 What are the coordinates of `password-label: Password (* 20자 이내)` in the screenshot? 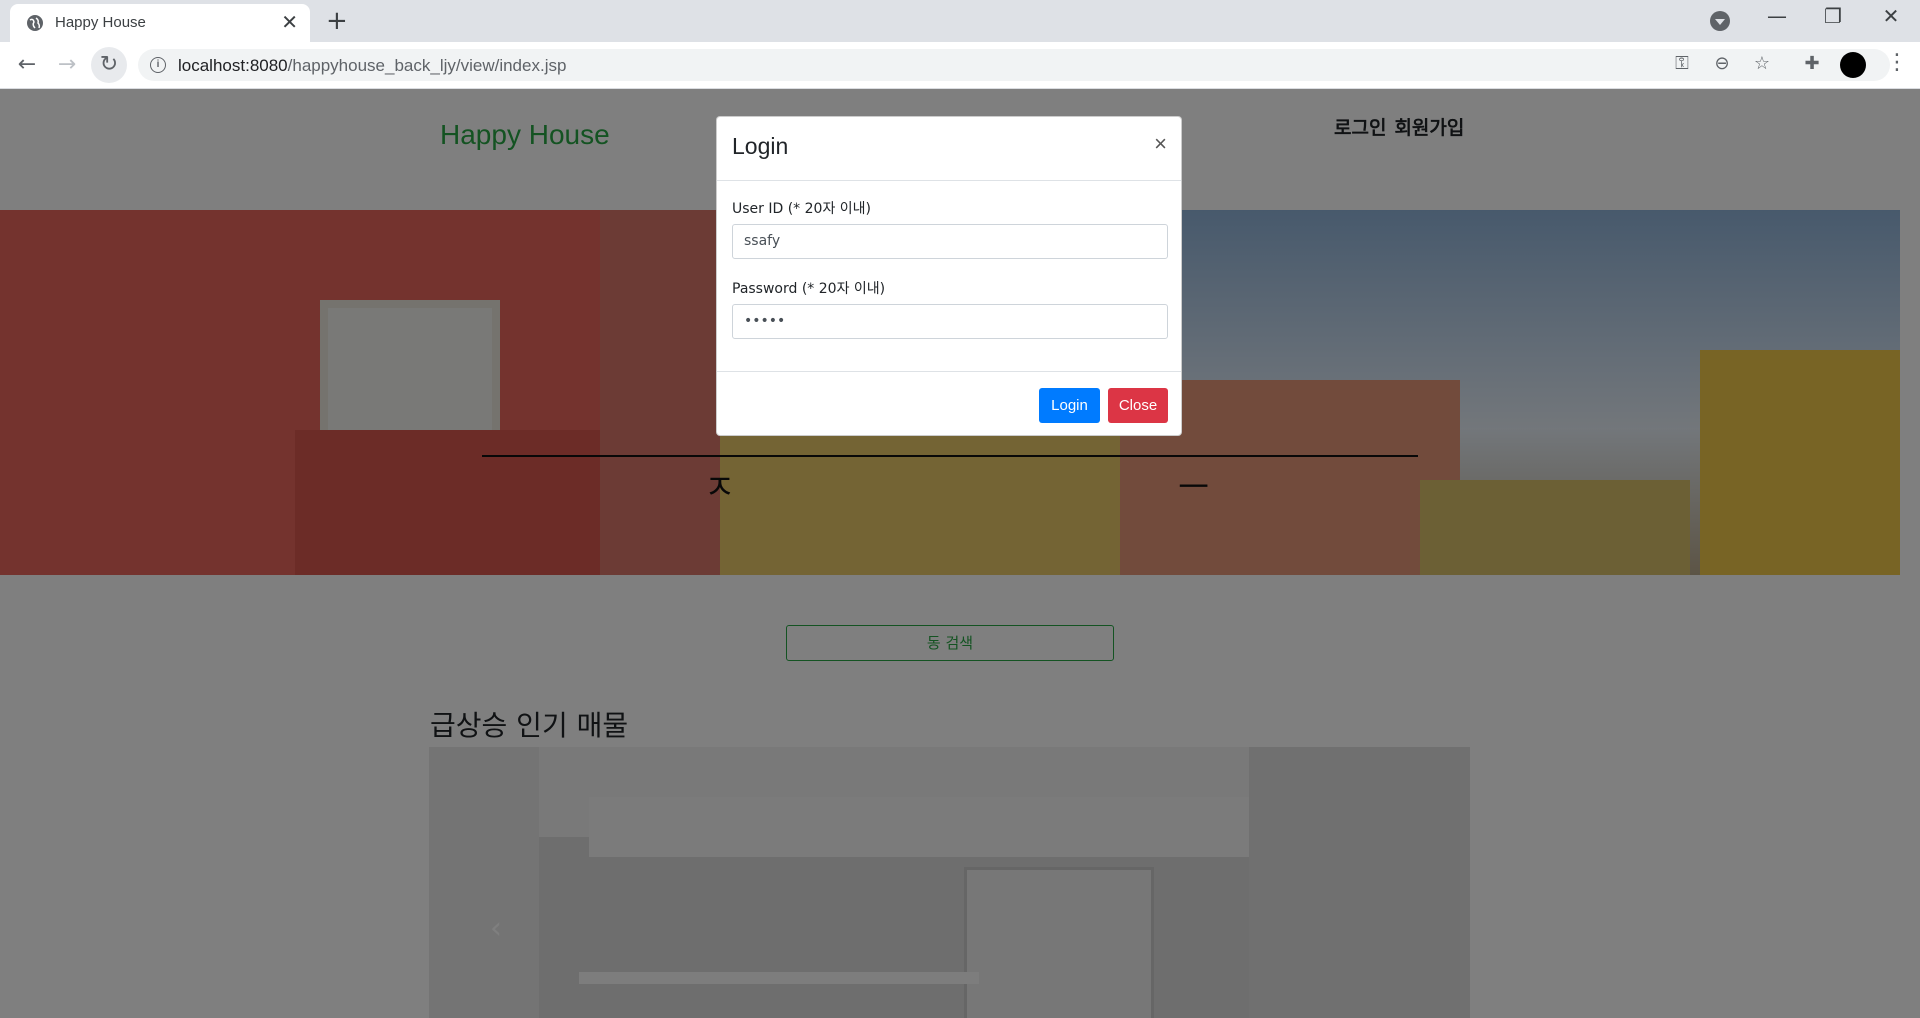 It's located at (809, 289).